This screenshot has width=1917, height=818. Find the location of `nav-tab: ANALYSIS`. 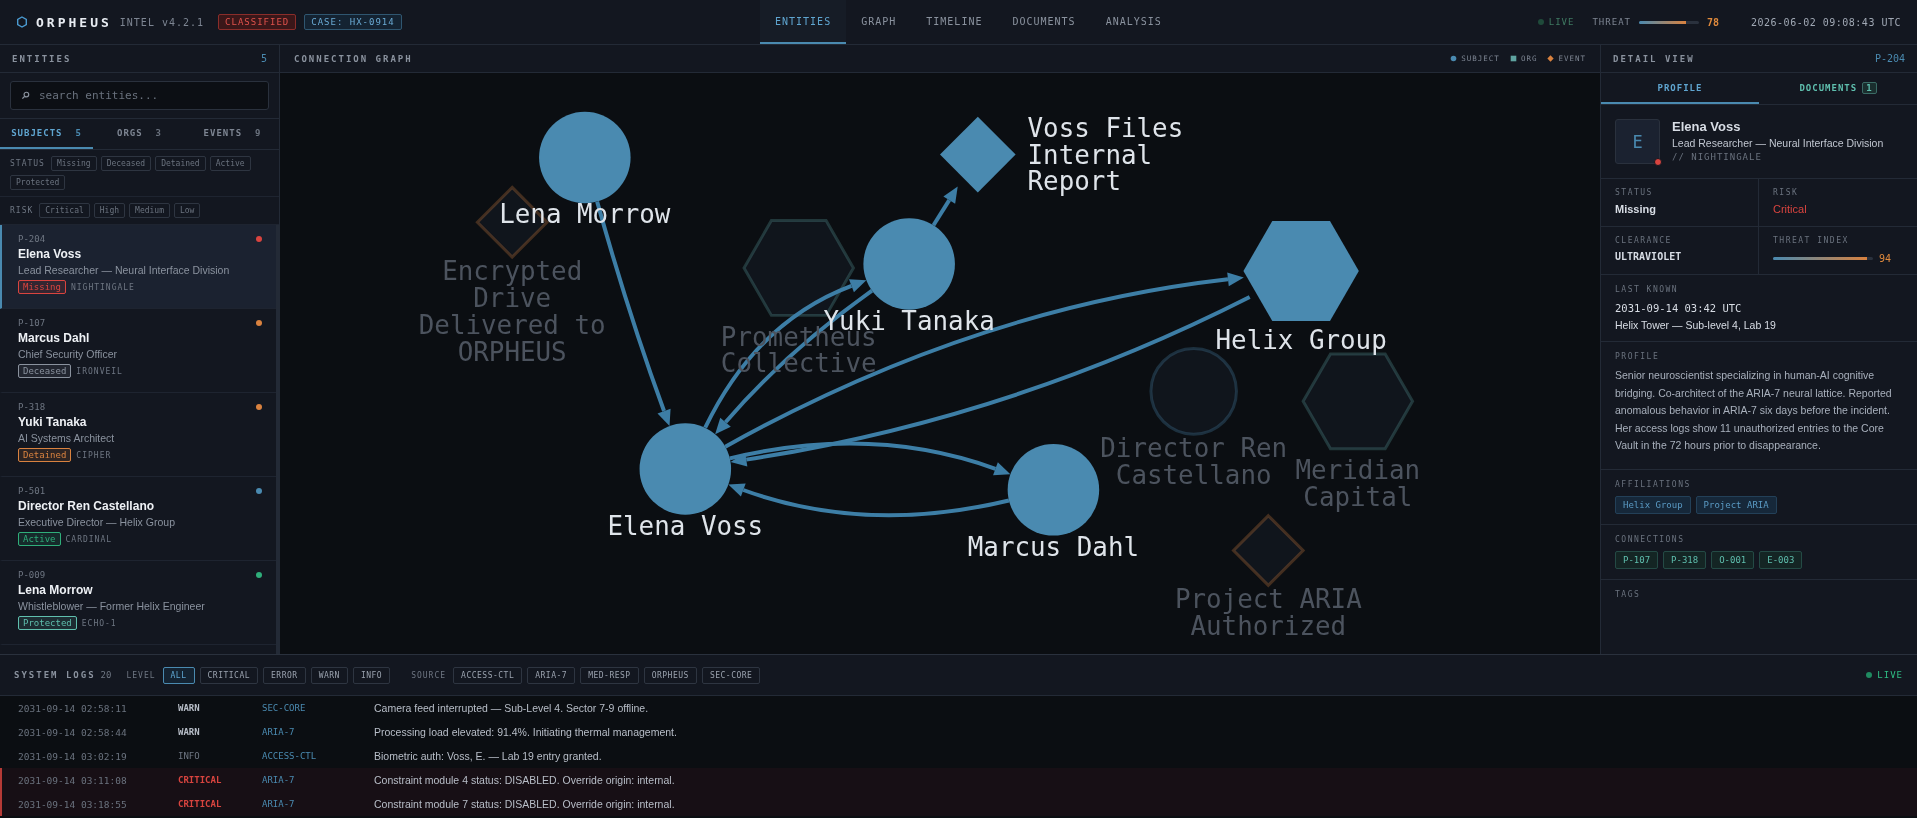

nav-tab: ANALYSIS is located at coordinates (1133, 22).